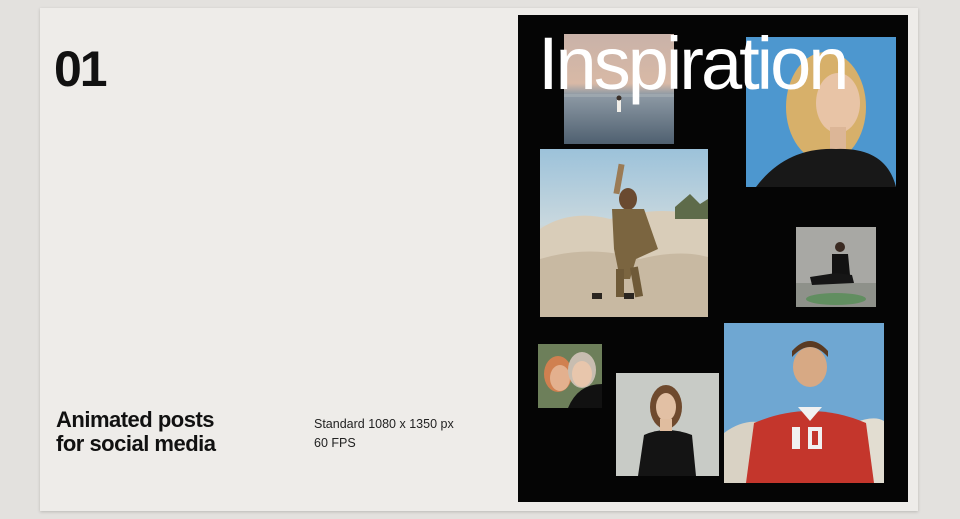  Describe the element at coordinates (384, 434) in the screenshot. I see `slide-specs: Standard 1080 x 1350 px 60 FPS` at that location.